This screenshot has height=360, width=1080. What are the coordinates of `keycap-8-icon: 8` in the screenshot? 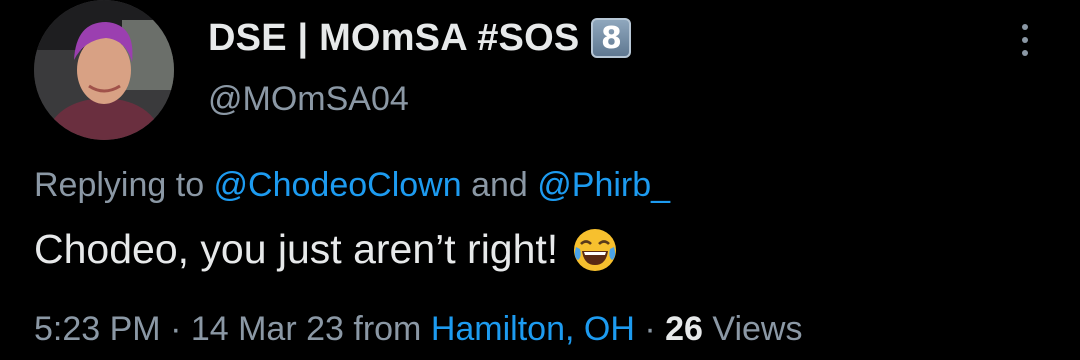 It's located at (611, 38).